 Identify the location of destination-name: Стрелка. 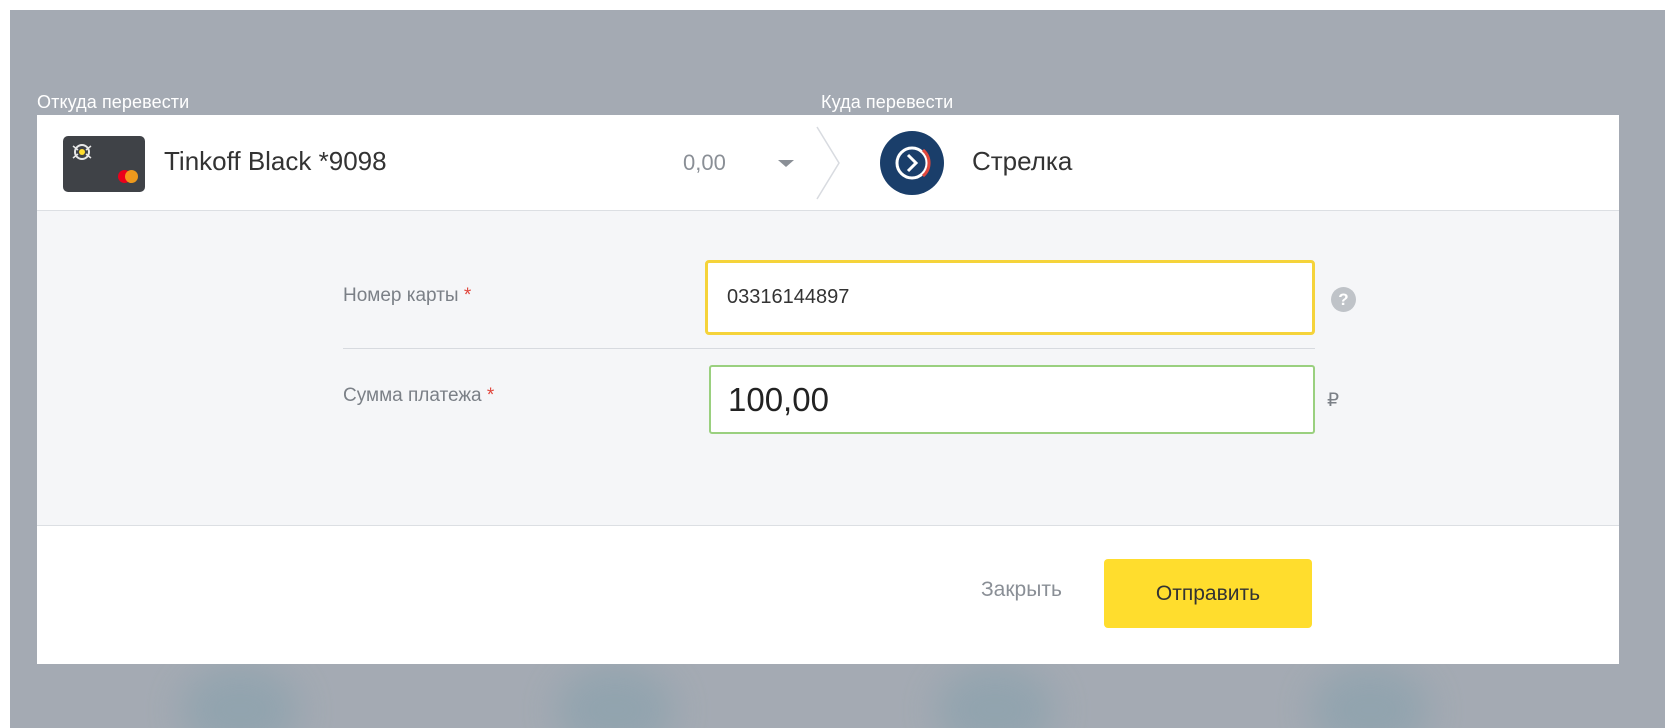
(1022, 161).